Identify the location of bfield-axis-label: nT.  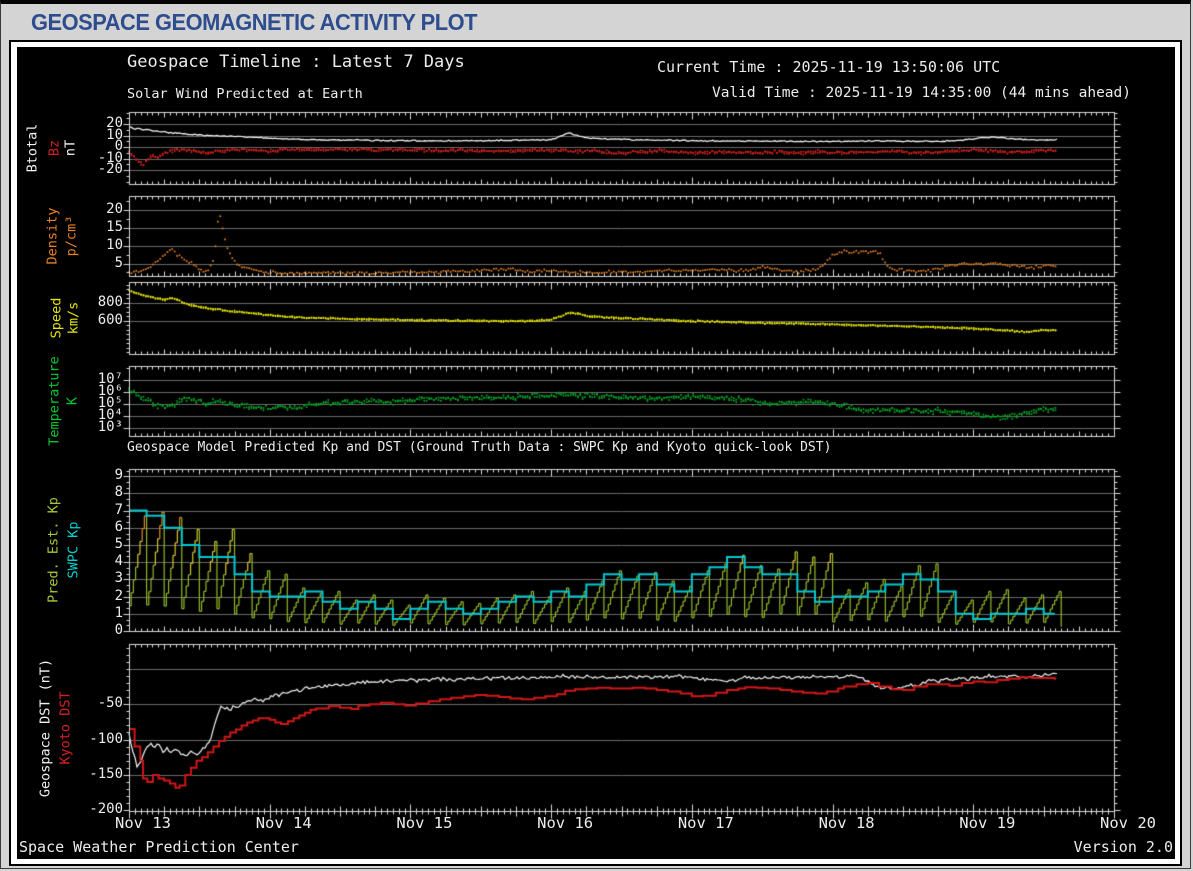
(70, 148).